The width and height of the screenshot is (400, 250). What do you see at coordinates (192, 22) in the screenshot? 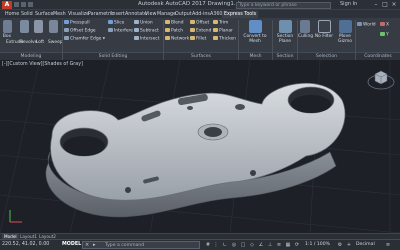
I see `offset-icon` at bounding box center [192, 22].